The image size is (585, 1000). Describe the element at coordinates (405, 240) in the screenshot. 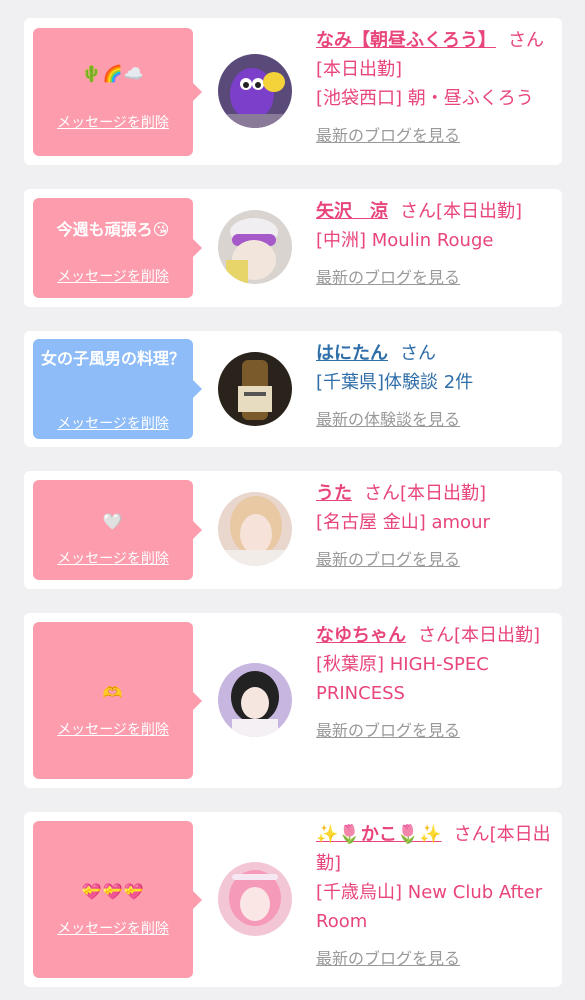

I see `shop-label: [中洲] Moulin Rouge` at that location.